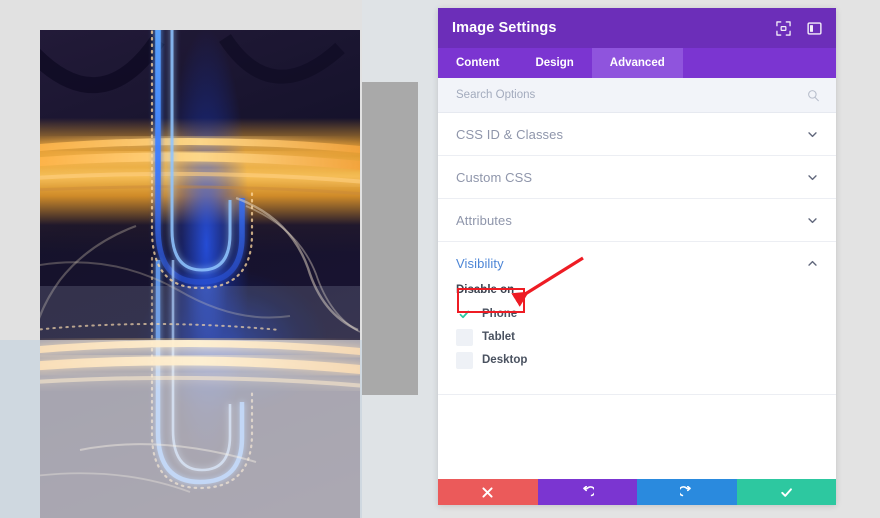 The height and width of the screenshot is (518, 880). I want to click on search-options-bar, so click(637, 95).